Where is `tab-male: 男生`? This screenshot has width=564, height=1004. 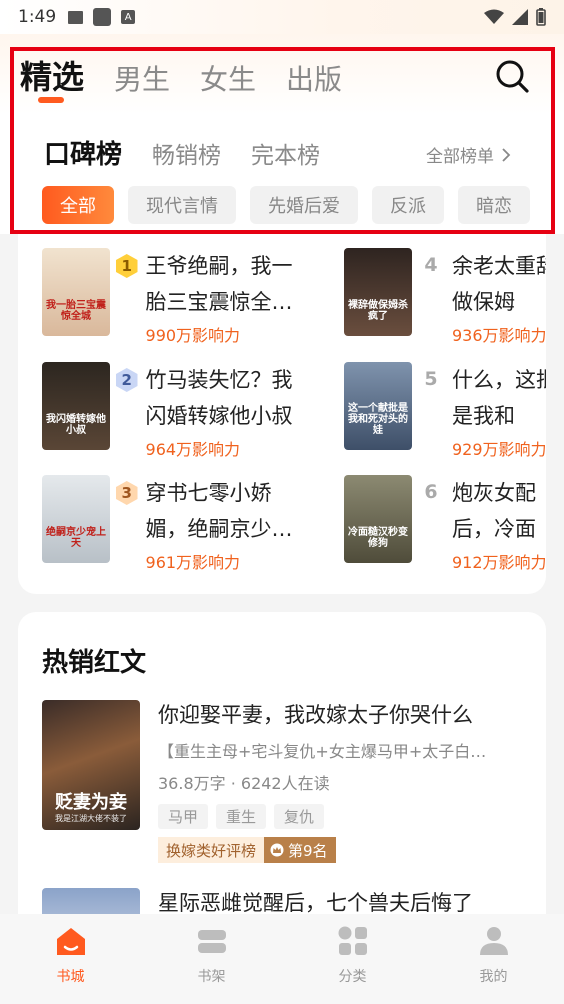 tab-male: 男生 is located at coordinates (142, 78).